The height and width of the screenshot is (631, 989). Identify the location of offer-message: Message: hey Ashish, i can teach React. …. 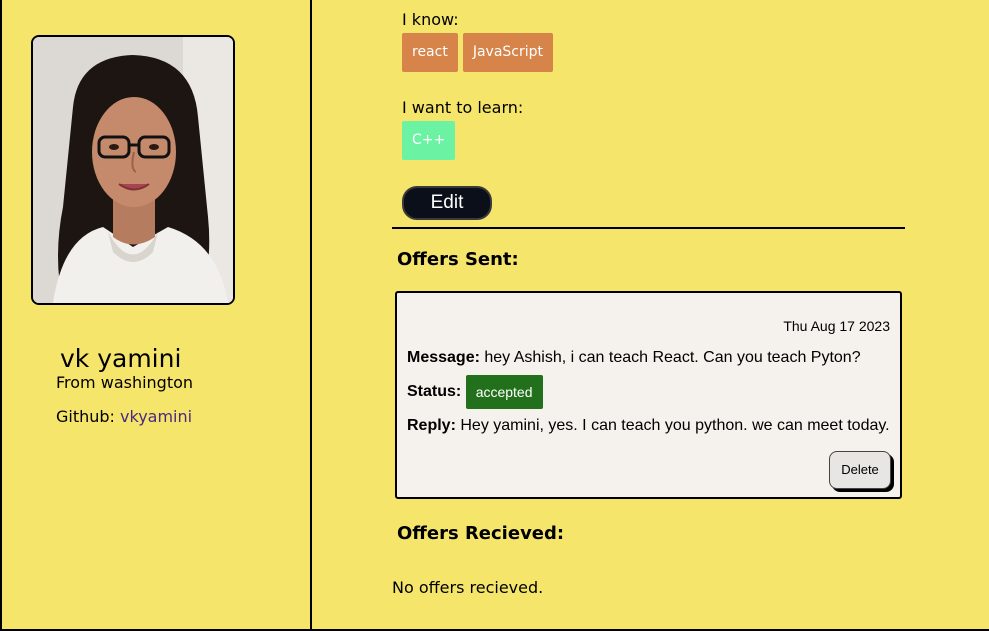
(634, 358).